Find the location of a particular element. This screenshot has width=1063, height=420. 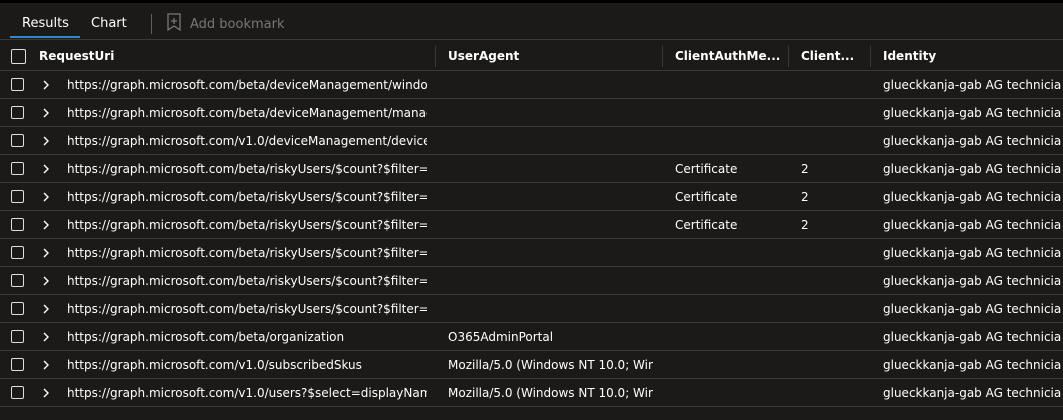

select-all-checkbox is located at coordinates (18, 56).